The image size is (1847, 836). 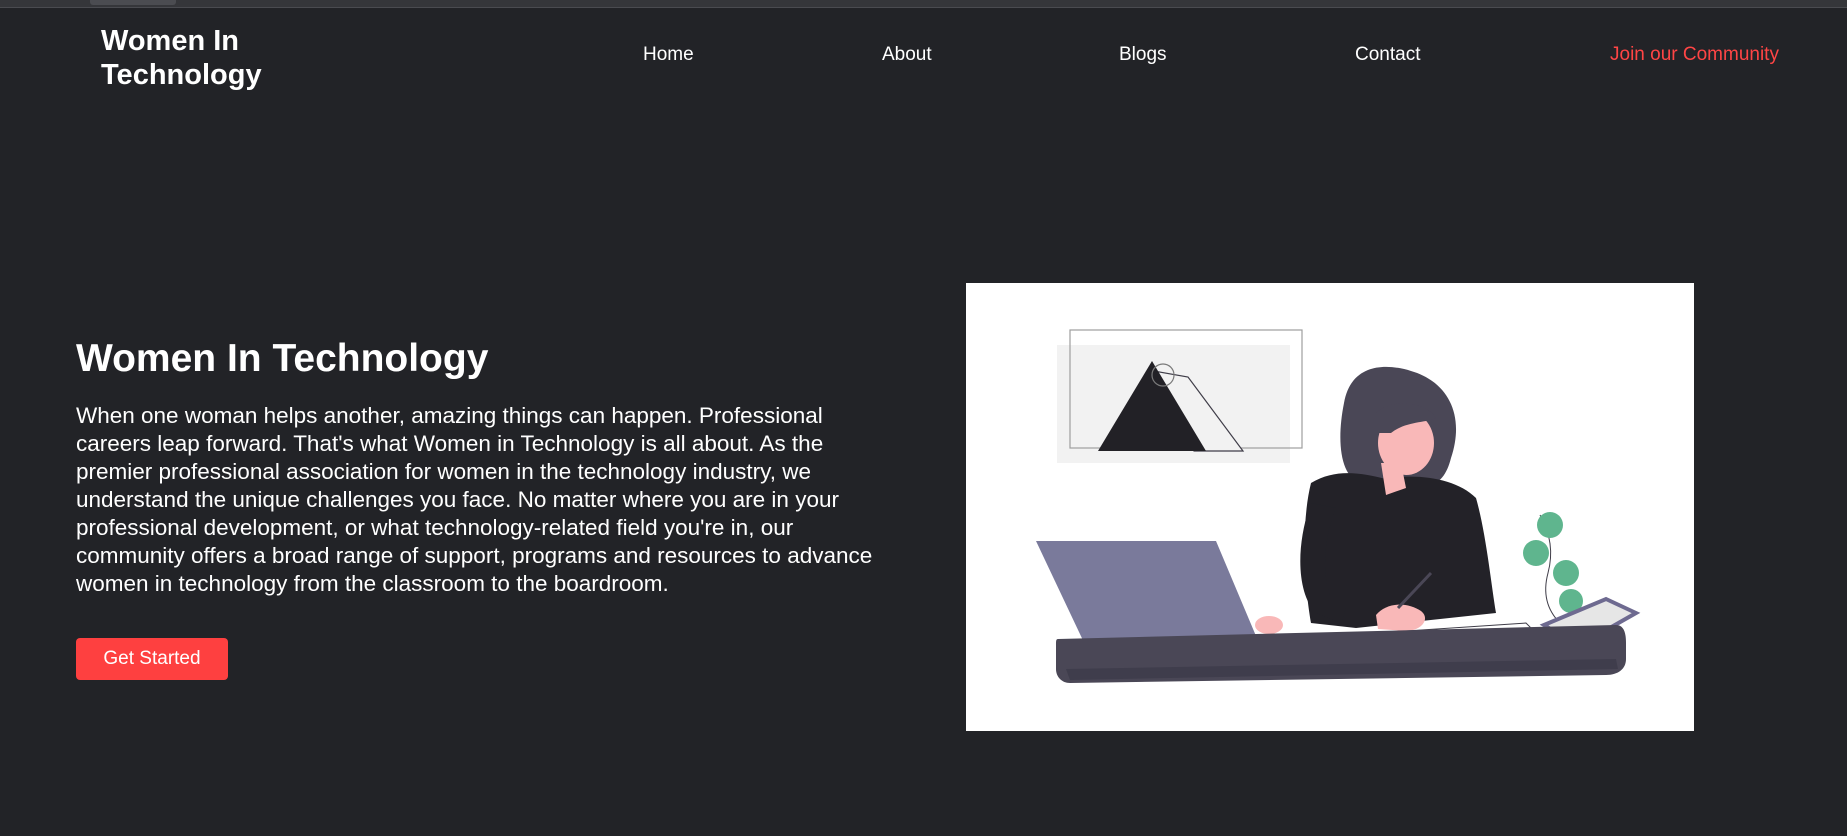 I want to click on get-started-button: Get Started, so click(x=152, y=659).